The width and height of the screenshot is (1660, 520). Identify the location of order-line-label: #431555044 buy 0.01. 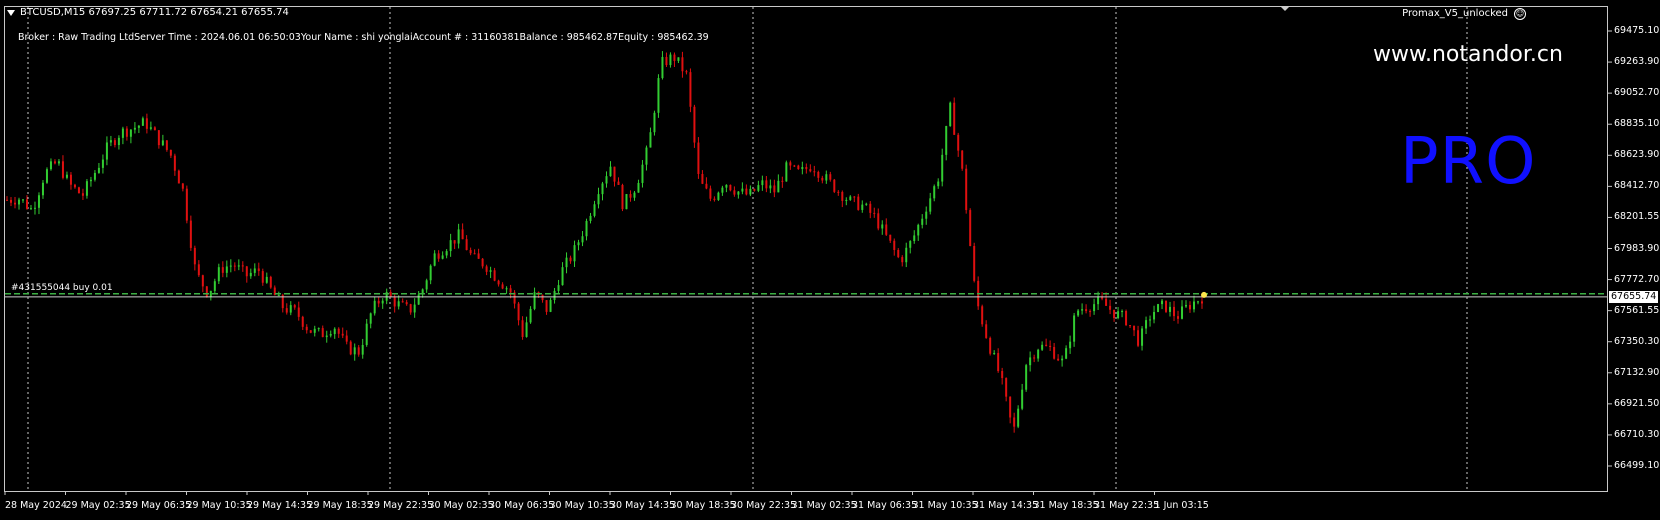
(62, 288).